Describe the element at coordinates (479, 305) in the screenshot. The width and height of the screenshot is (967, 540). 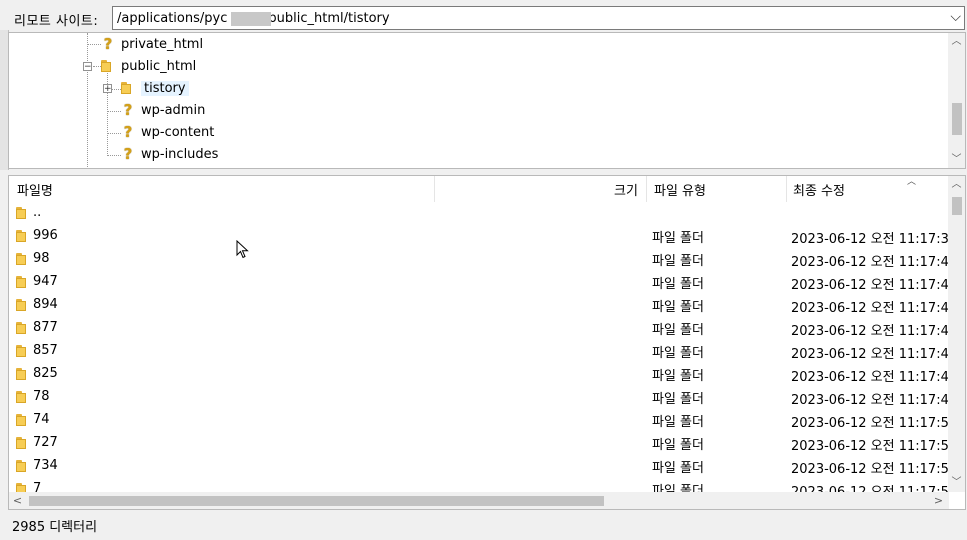
I see `table-row: 894 파일 폴더 2023-06-12 오전 11:17:4` at that location.